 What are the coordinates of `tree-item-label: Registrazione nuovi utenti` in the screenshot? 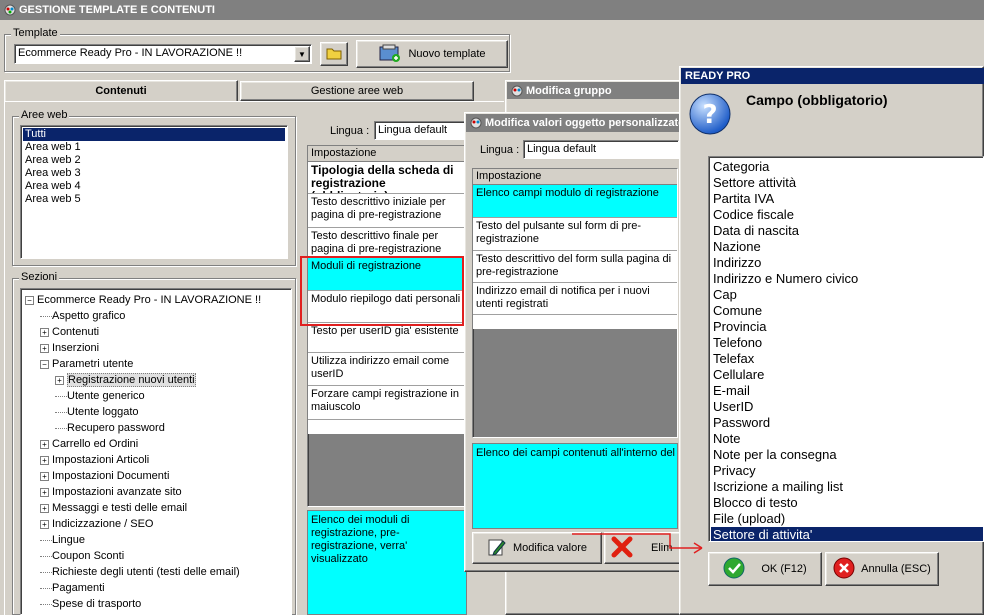 It's located at (131, 380).